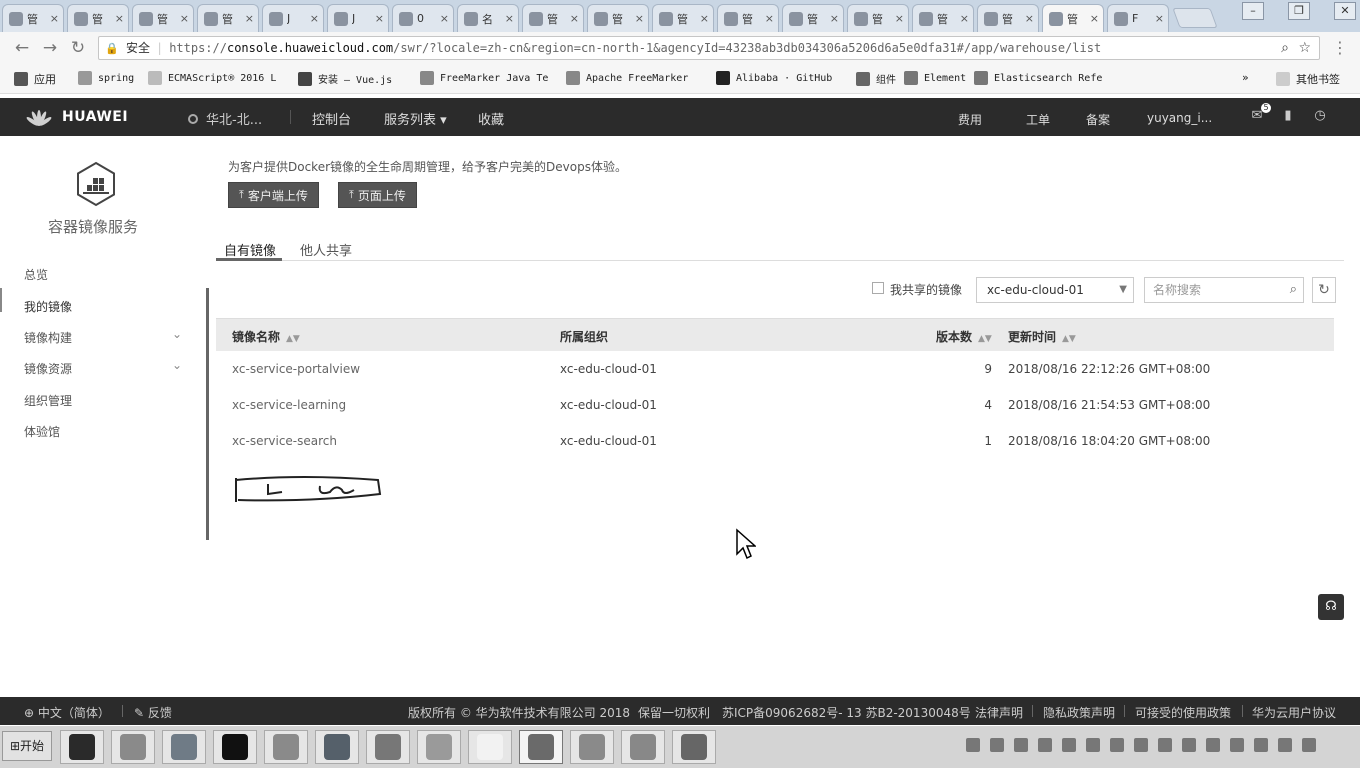 The image size is (1360, 768). What do you see at coordinates (1324, 290) in the screenshot?
I see `refresh-button: ↻` at bounding box center [1324, 290].